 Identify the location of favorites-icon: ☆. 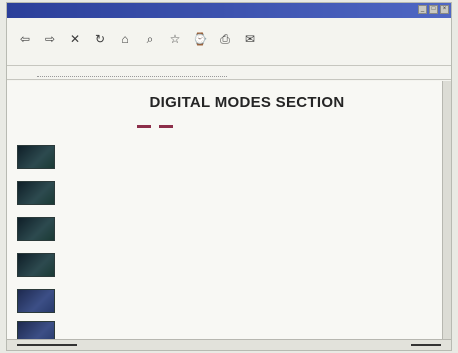
(175, 39).